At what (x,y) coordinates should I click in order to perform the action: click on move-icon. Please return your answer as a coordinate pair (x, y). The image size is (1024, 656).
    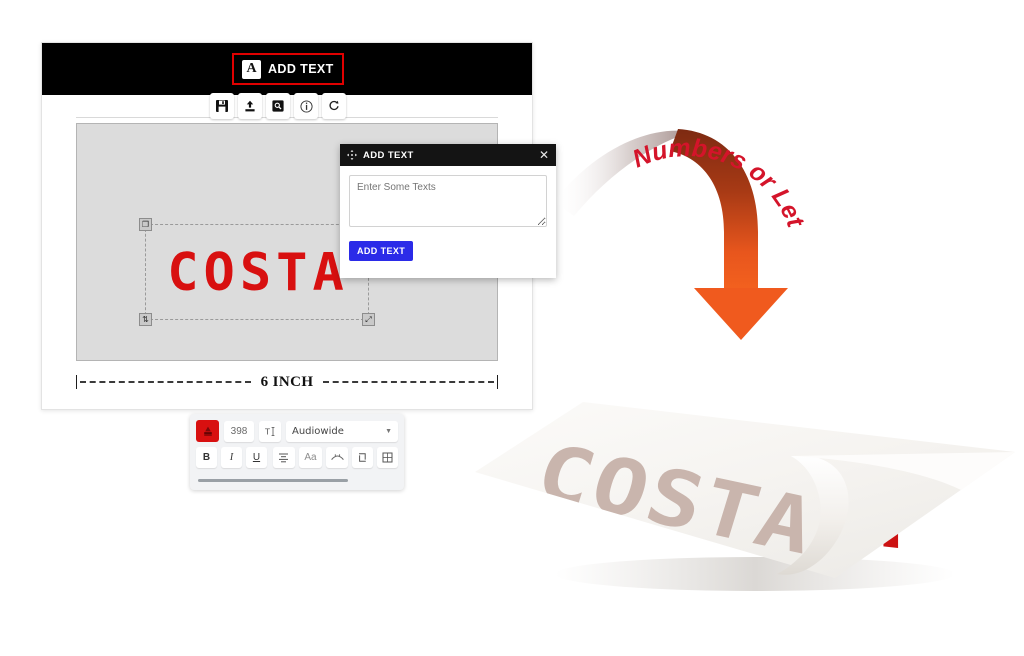
    Looking at the image, I should click on (352, 155).